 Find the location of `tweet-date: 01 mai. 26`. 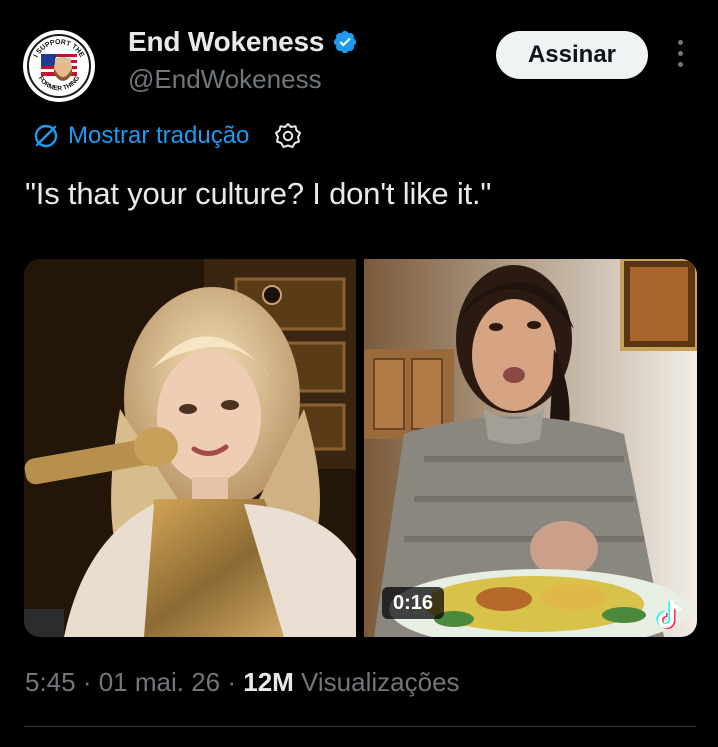

tweet-date: 01 mai. 26 is located at coordinates (159, 682).